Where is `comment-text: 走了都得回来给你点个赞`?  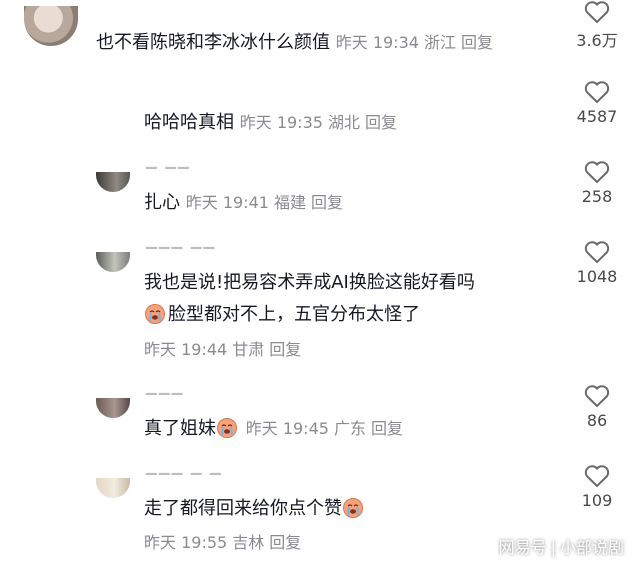 comment-text: 走了都得回来给你点个赞 is located at coordinates (243, 508).